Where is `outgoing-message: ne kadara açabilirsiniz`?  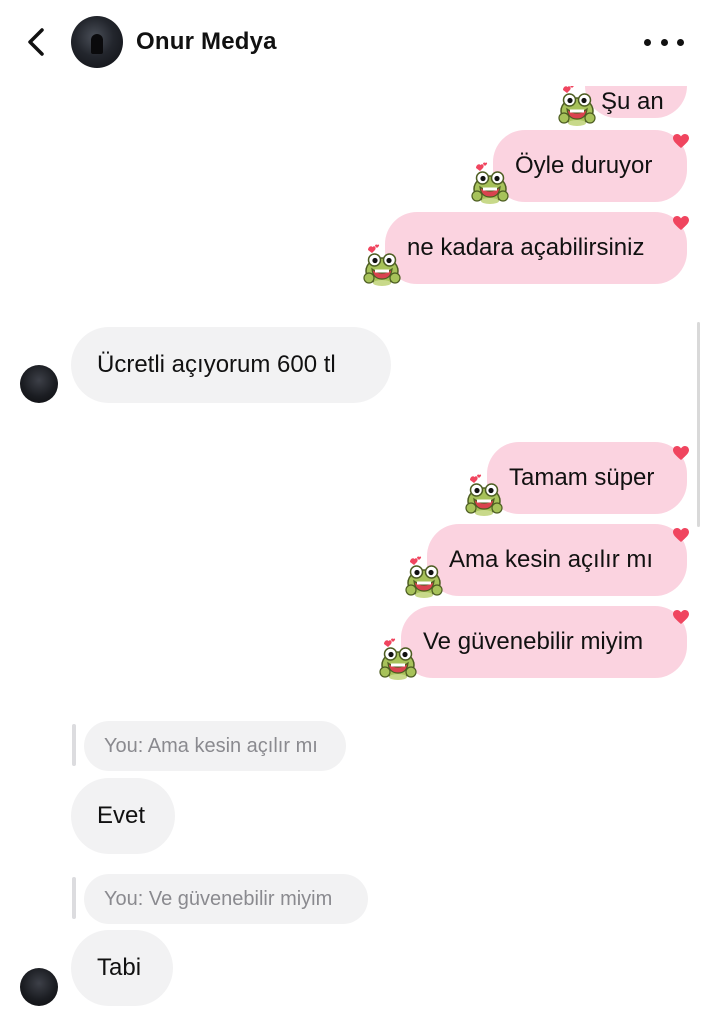
outgoing-message: ne kadara açabilirsiniz is located at coordinates (536, 248).